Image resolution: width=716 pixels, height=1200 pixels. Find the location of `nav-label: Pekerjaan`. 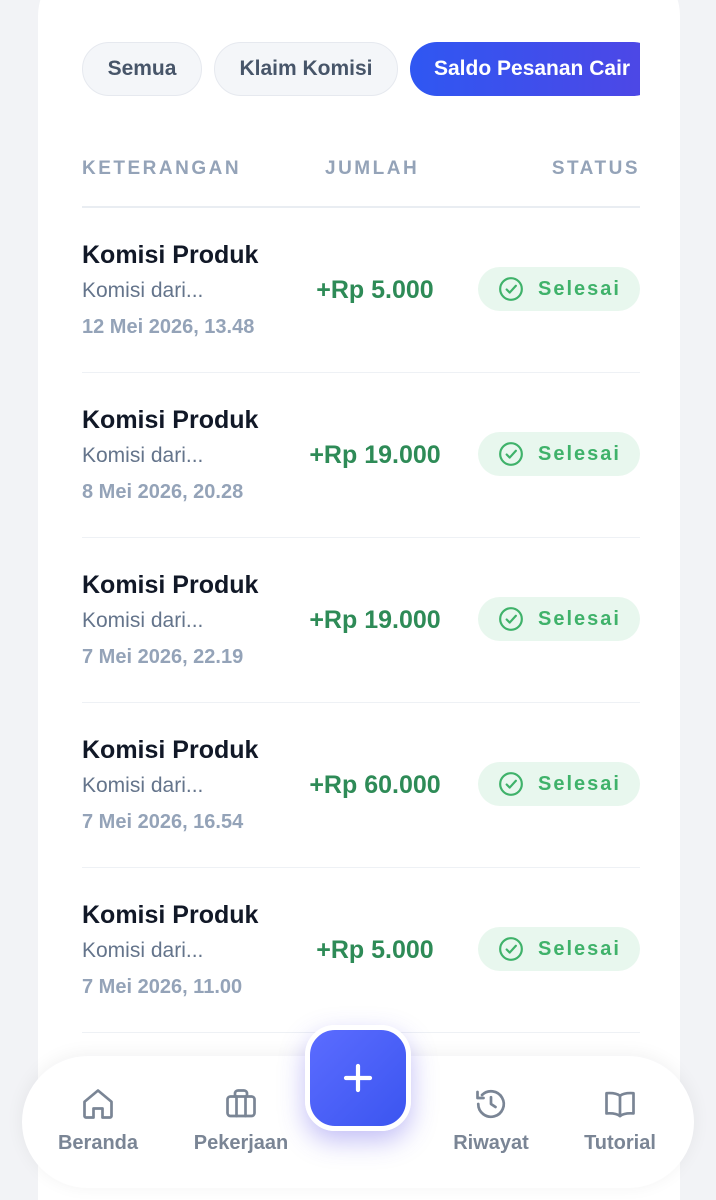

nav-label: Pekerjaan is located at coordinates (241, 1143).